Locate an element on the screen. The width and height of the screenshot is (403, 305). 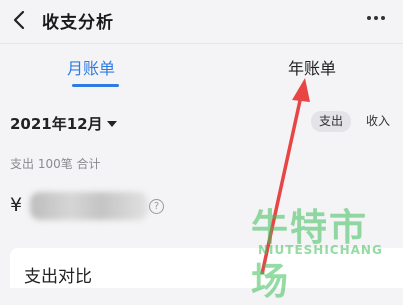
watermark-subtext: NIUTESHICHANG is located at coordinates (320, 250).